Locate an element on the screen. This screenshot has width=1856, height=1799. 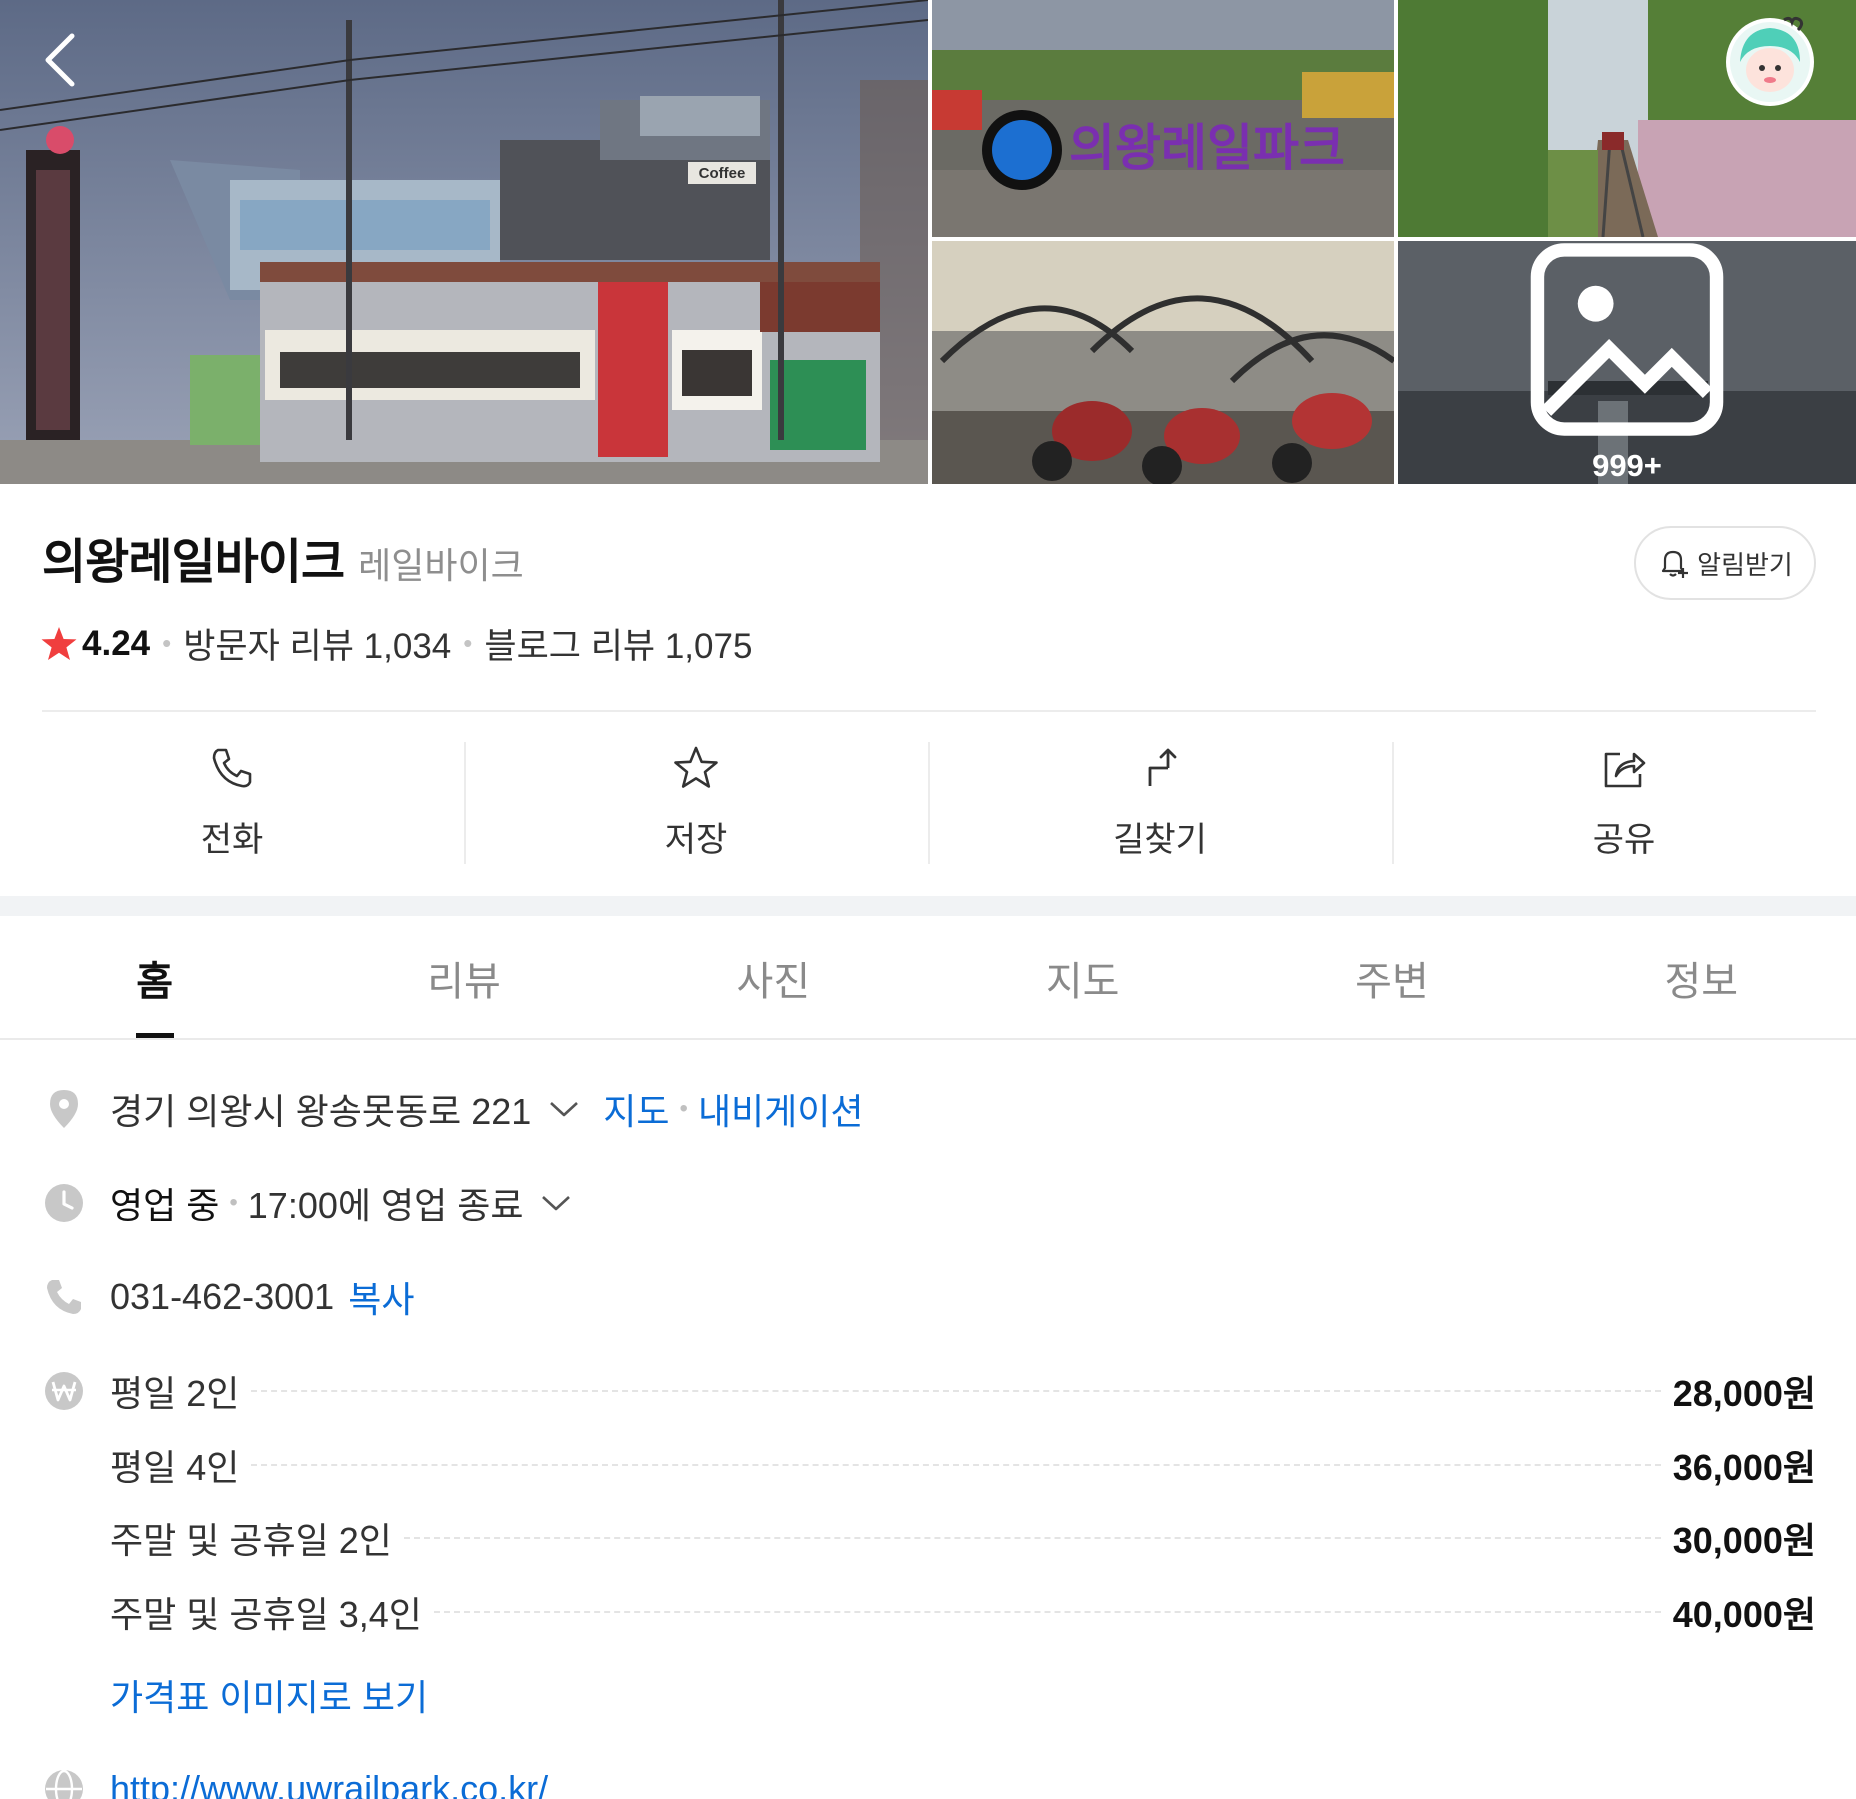
open-status: 영업 중 is located at coordinates (165, 1205).